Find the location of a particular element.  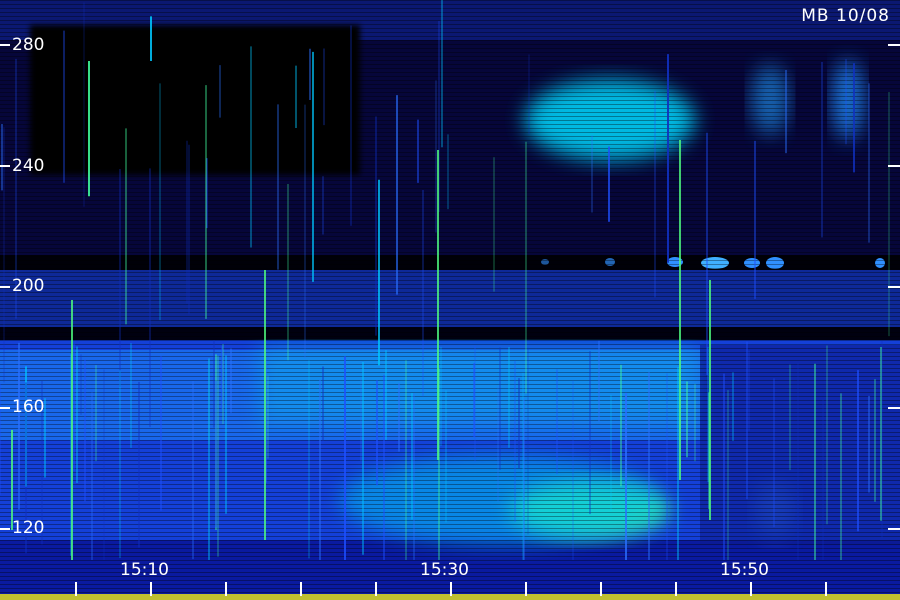

y-tick-label: 240 is located at coordinates (28, 166).